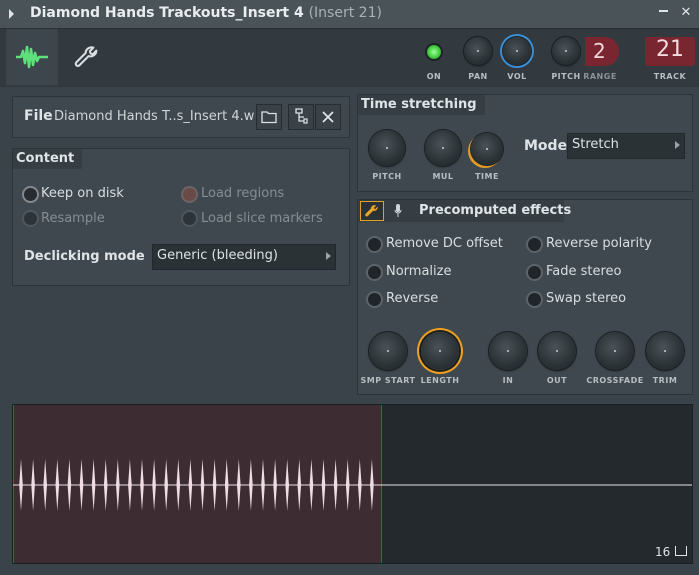 This screenshot has height=575, width=699. I want to click on mode-dropdown: Stretch, so click(626, 146).